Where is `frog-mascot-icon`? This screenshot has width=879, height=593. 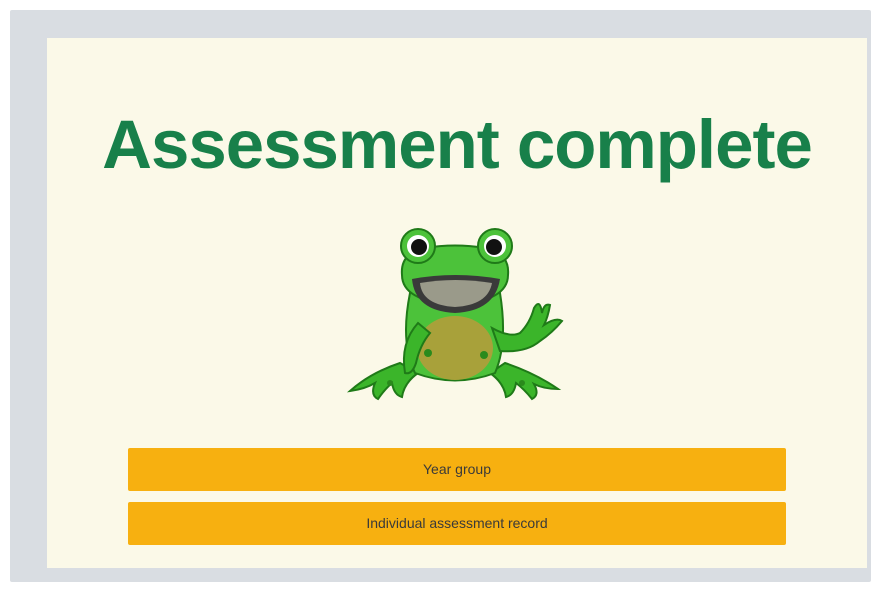 frog-mascot-icon is located at coordinates (455, 314).